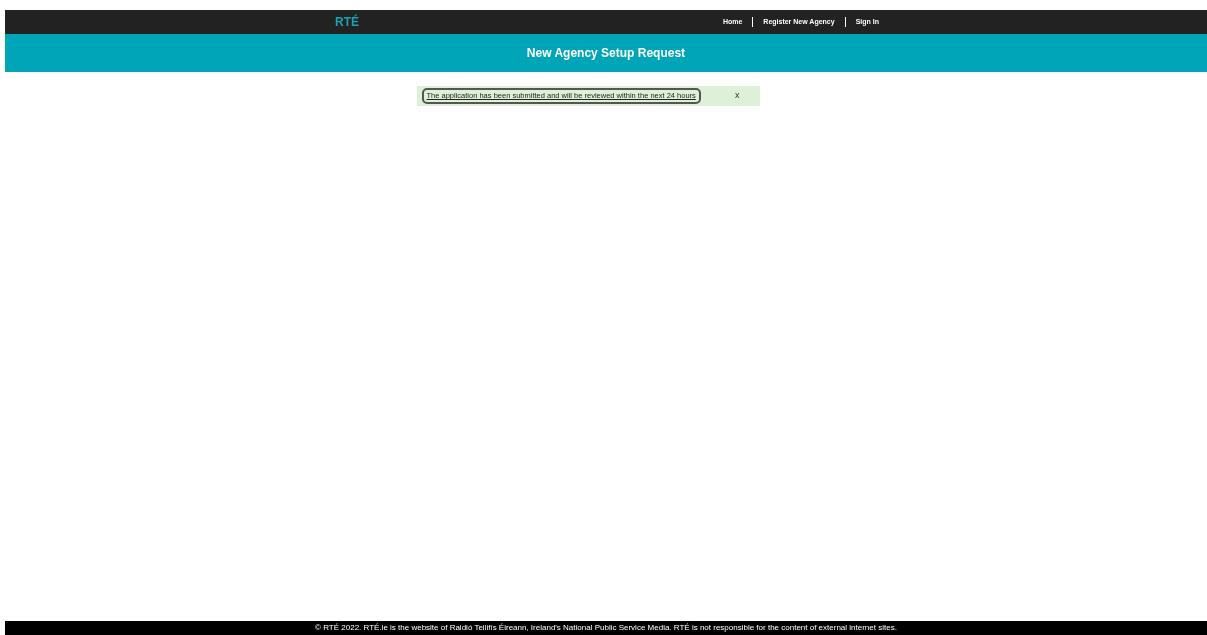  What do you see at coordinates (606, 628) in the screenshot?
I see `footer-text: © RTÉ 2022. RTÉ.ie is the website of Raidió Teilifís Éireann, Ireland's National Public Service Media. RTÉ is not responsible for the content of external internet sites.` at bounding box center [606, 628].